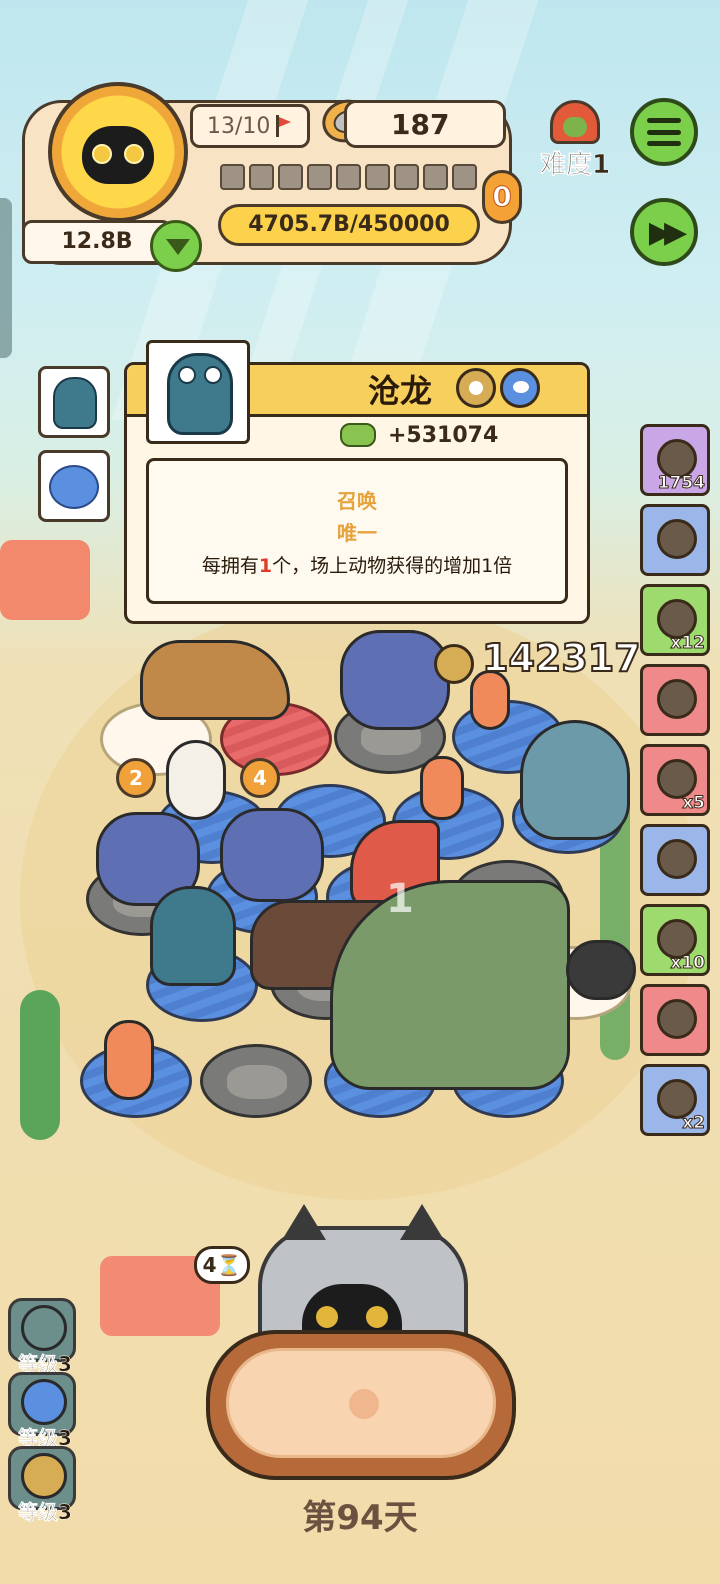 Image resolution: width=720 pixels, height=1584 pixels. I want to click on level-label: 等级3, so click(45, 1512).